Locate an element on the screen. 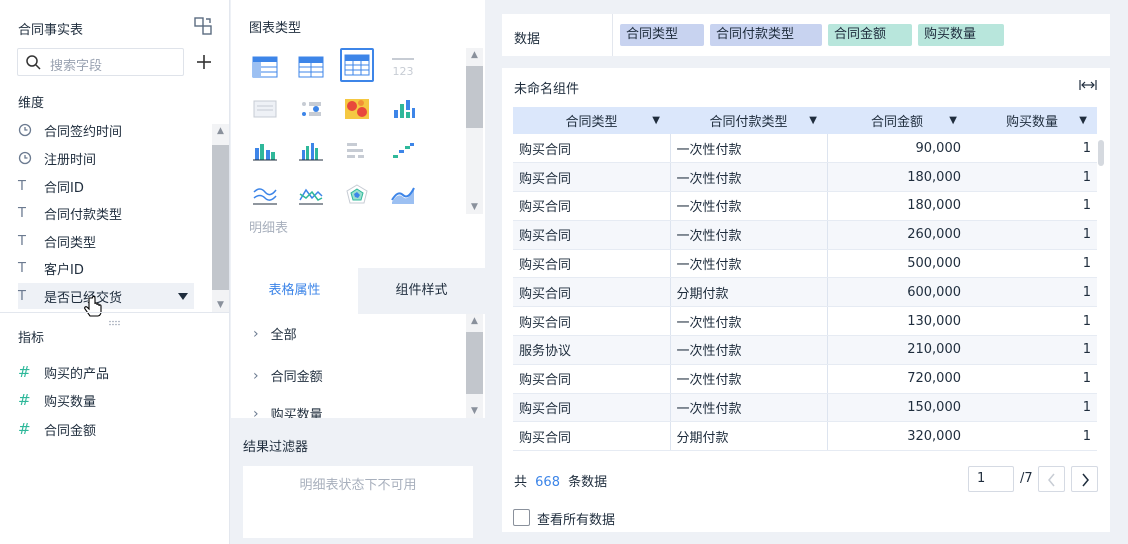 The image size is (1128, 544). fit-width-icon is located at coordinates (1088, 85).